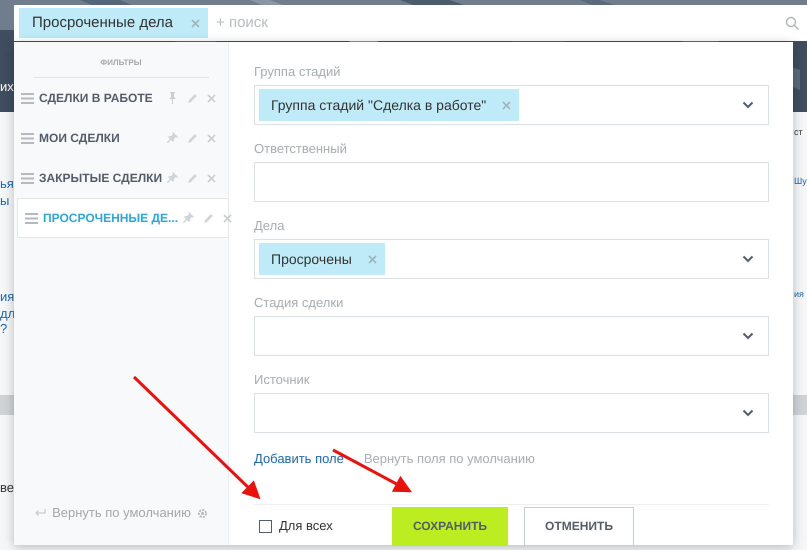 Image resolution: width=807 pixels, height=550 pixels. Describe the element at coordinates (299, 458) in the screenshot. I see `add-field-link: Добавить поле` at that location.